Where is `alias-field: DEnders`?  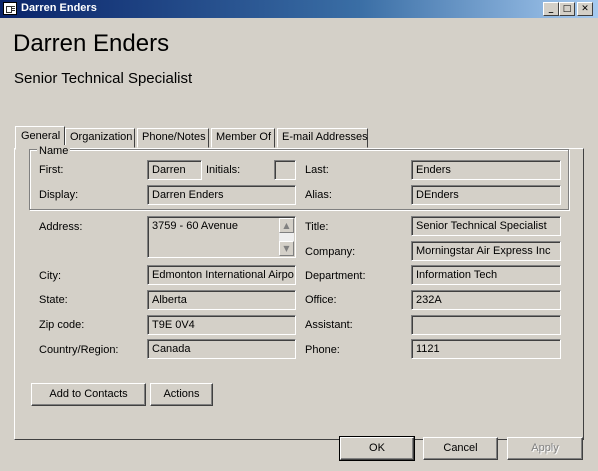 alias-field: DEnders is located at coordinates (486, 195).